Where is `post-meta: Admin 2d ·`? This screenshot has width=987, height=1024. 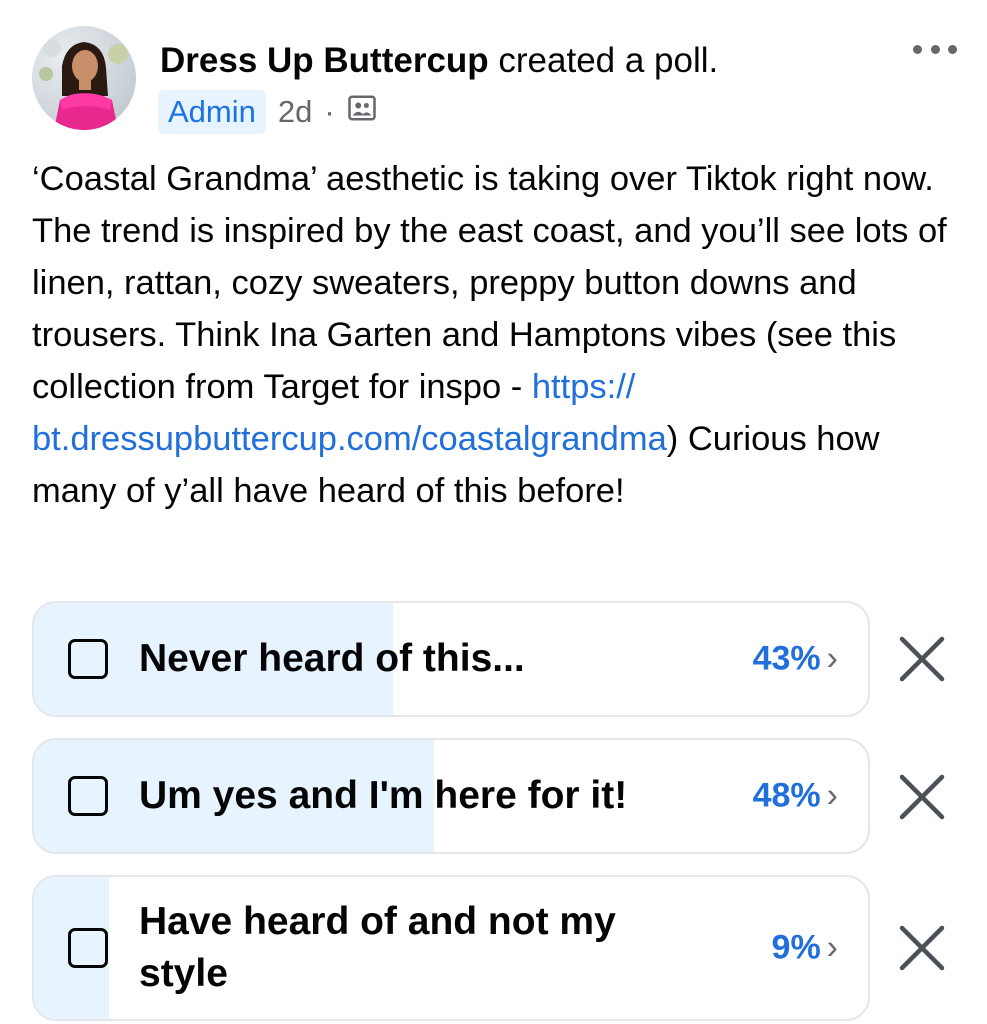
post-meta: Admin 2d · is located at coordinates (267, 112).